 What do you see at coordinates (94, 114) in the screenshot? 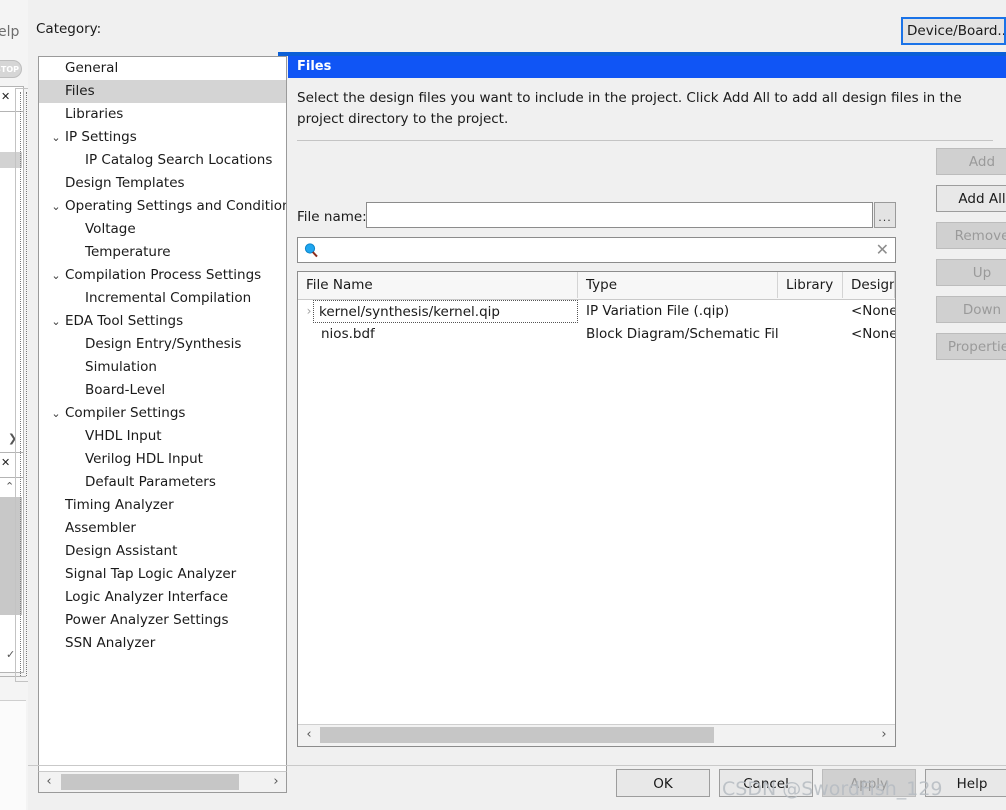
I see `sidebar-item-label: Libraries` at bounding box center [94, 114].